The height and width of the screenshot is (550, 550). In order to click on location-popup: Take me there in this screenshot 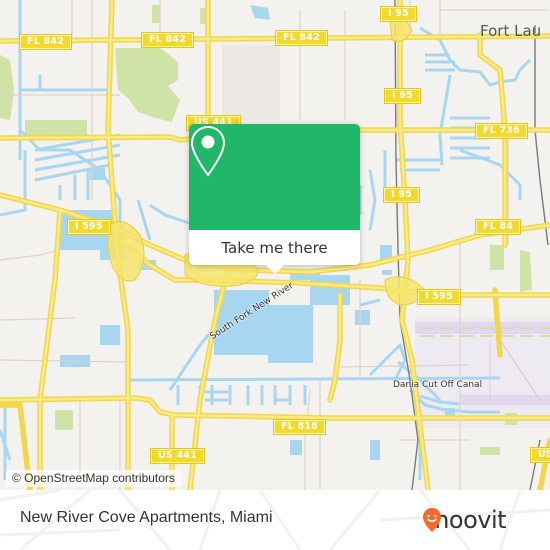, I will do `click(274, 199)`.